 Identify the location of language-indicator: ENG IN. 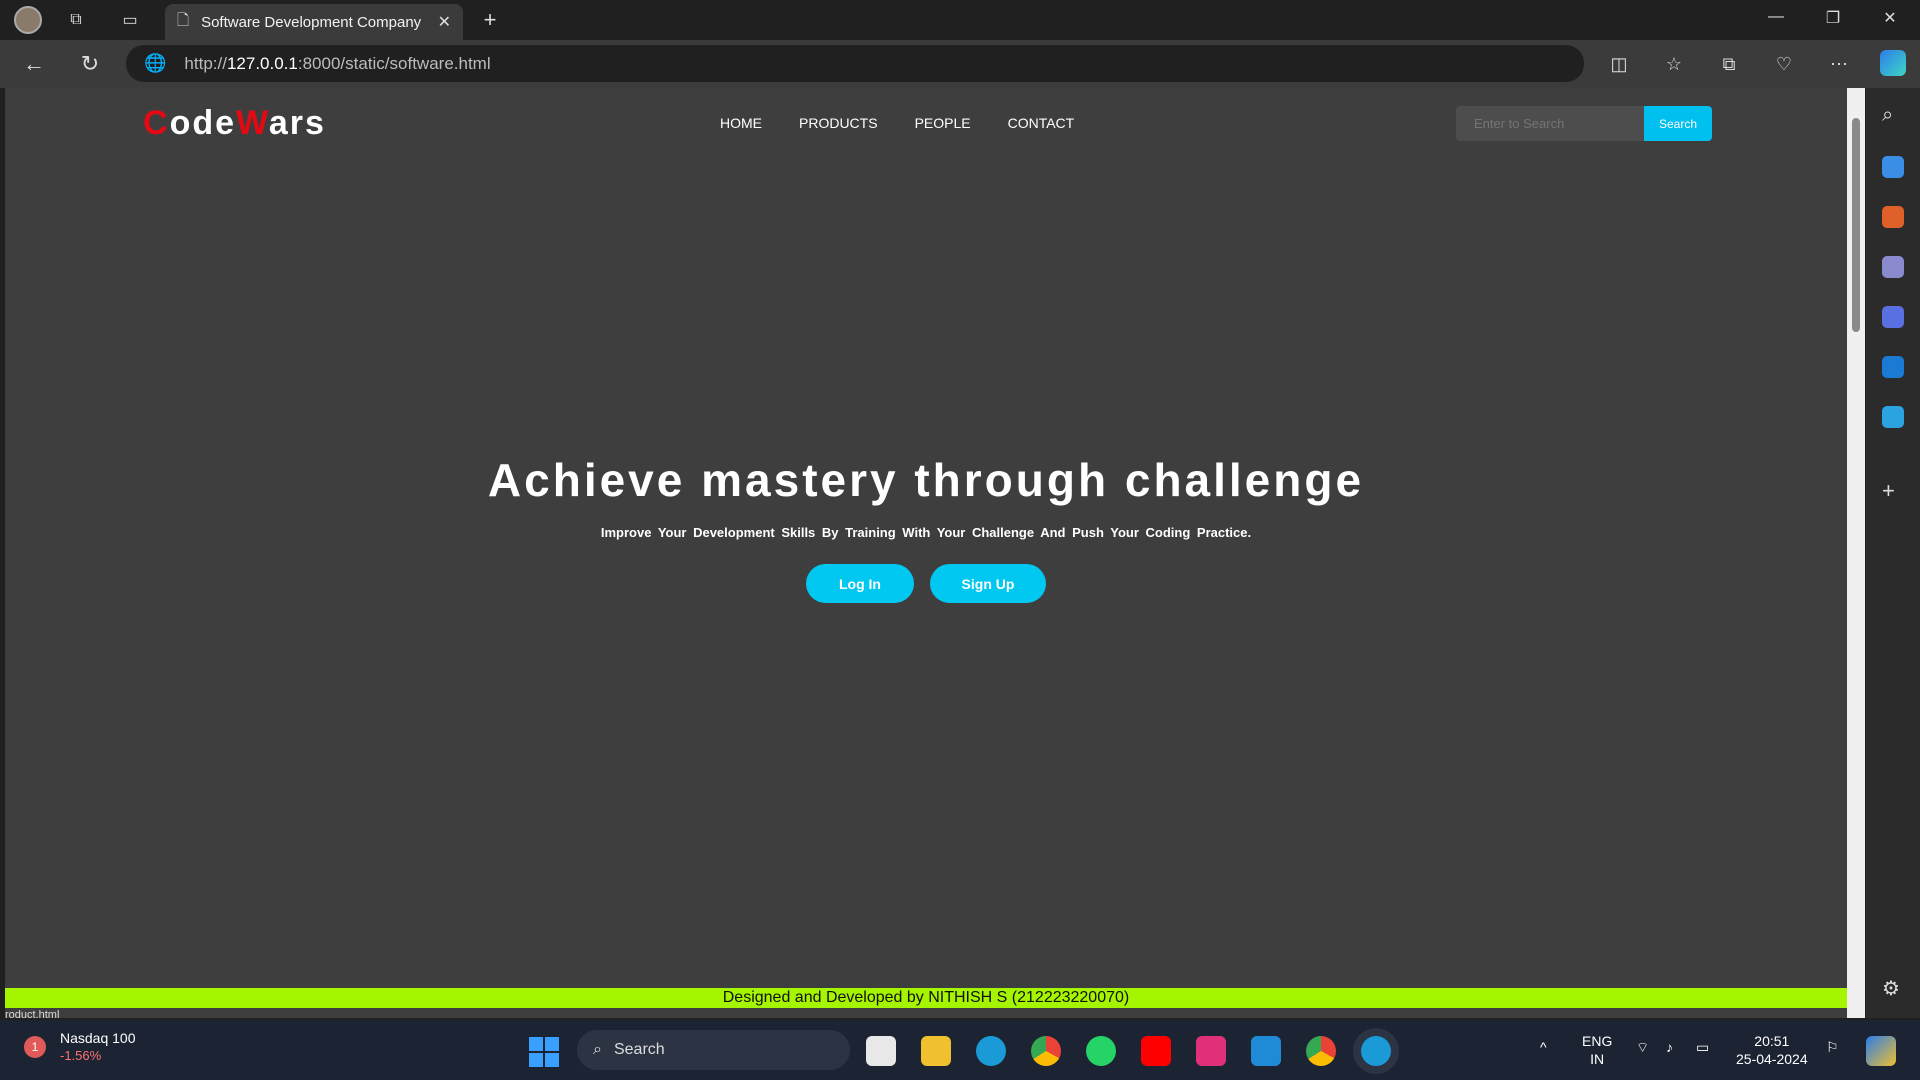
(1597, 1050).